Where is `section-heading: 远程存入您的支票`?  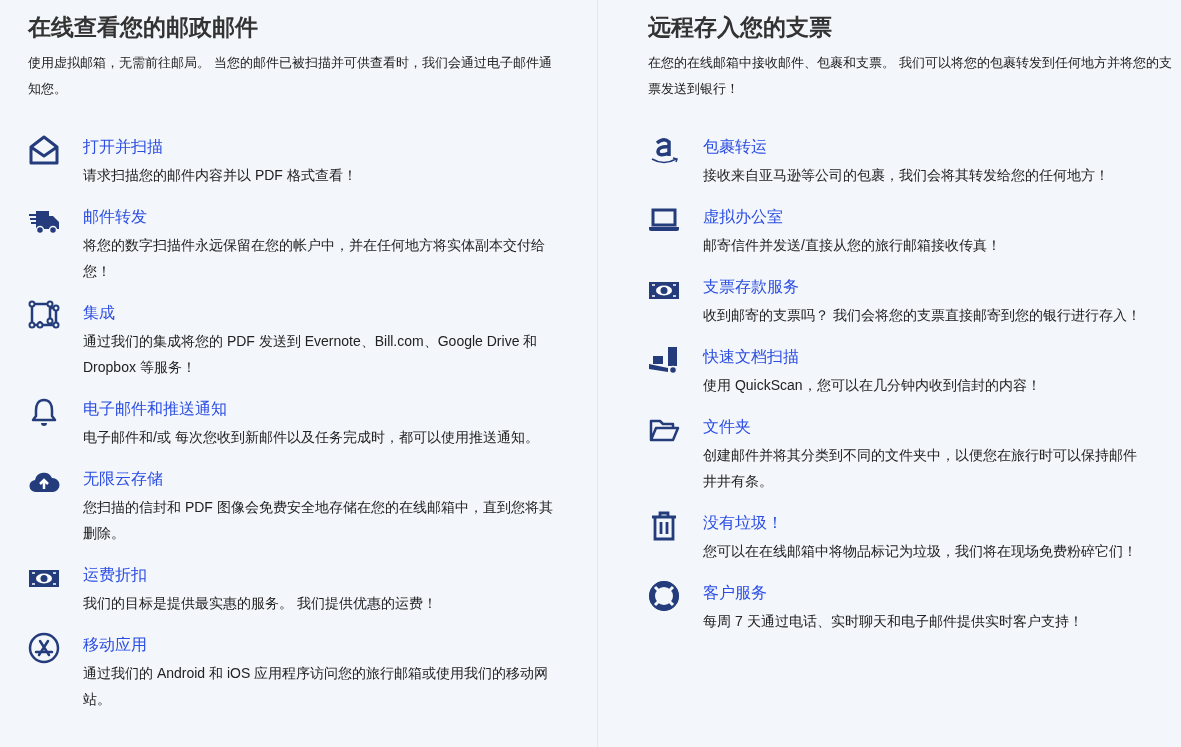 section-heading: 远程存入您的支票 is located at coordinates (740, 27).